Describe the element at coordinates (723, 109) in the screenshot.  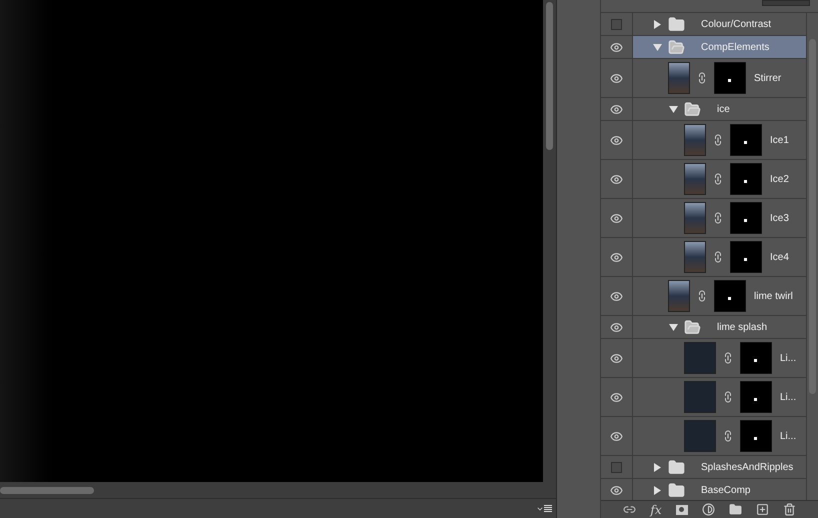
I see `group-name: ice` at that location.